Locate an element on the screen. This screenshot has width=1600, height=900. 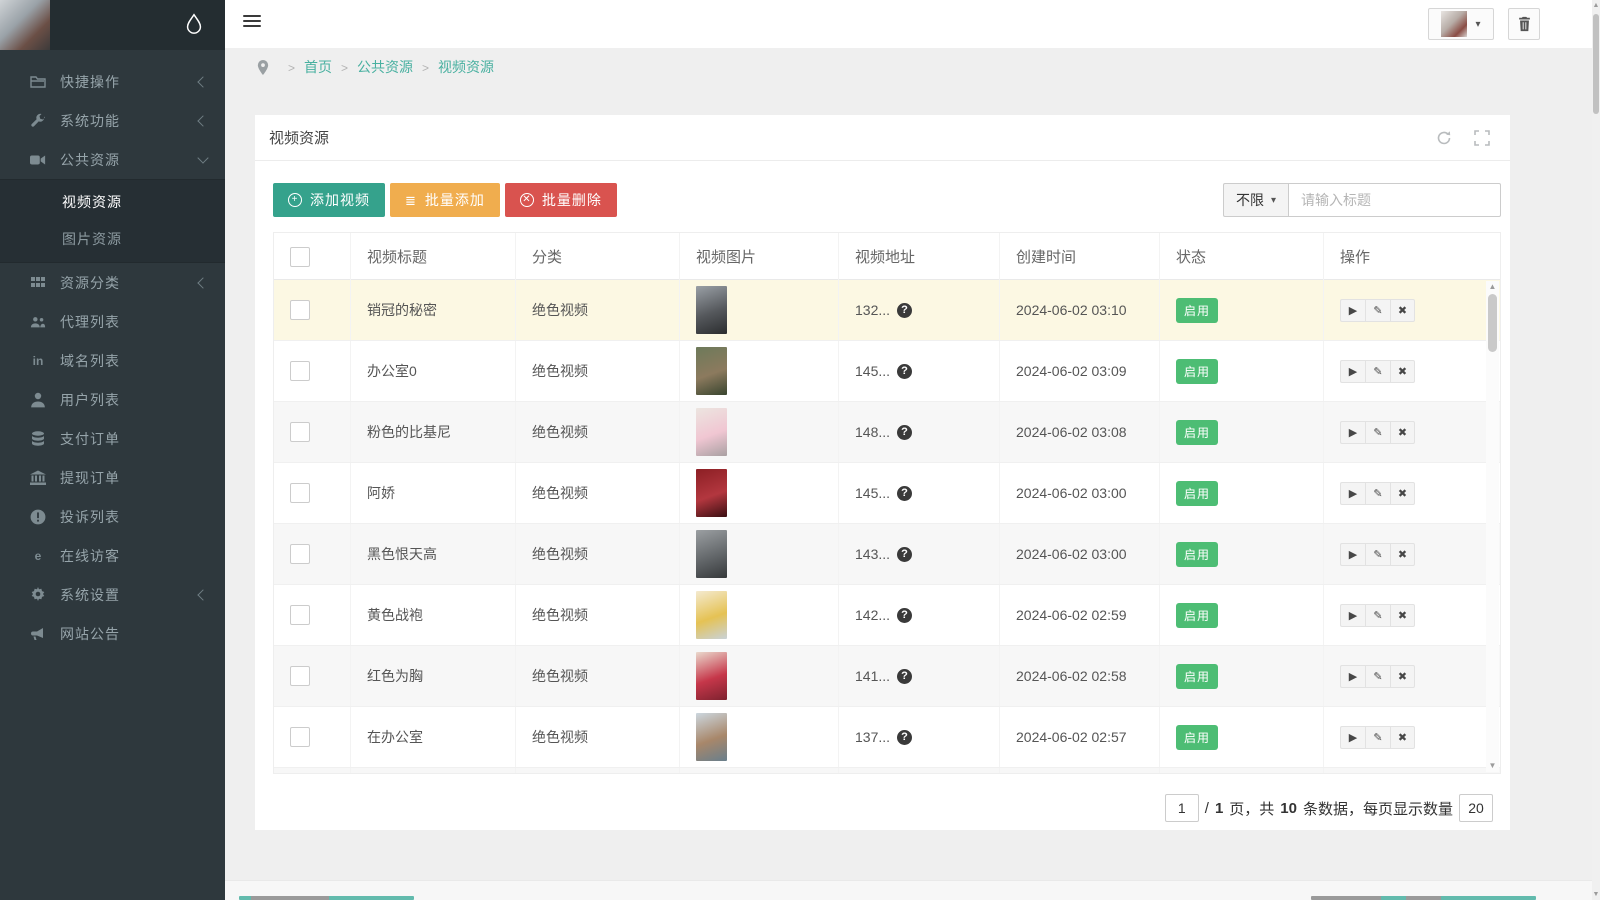
sidebar-item: 投诉列表 is located at coordinates (112, 516).